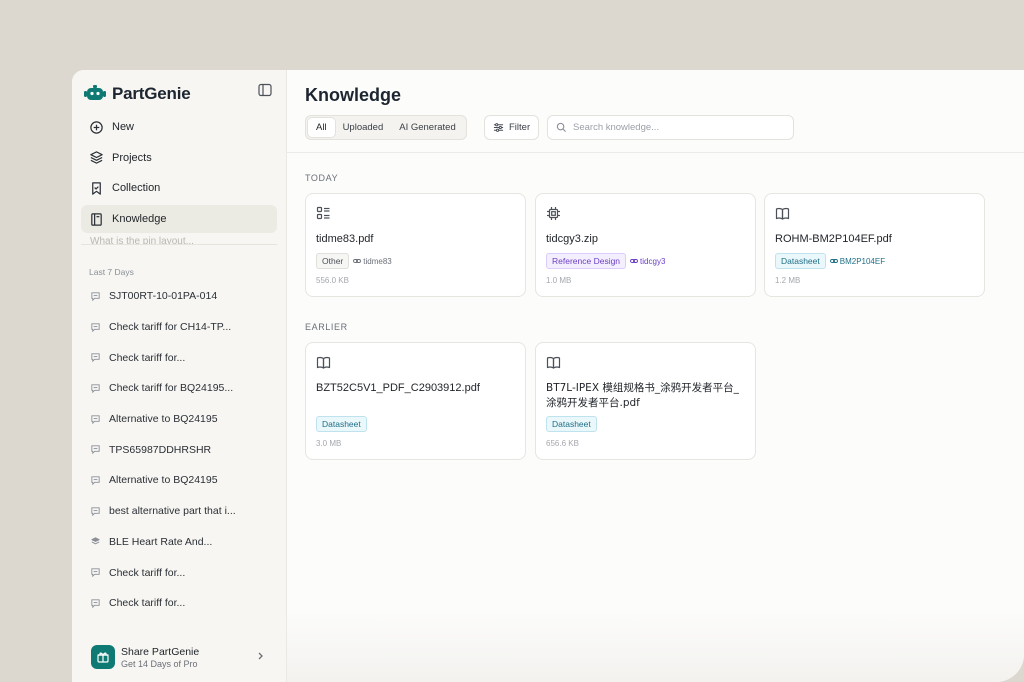 This screenshot has height=682, width=1024. What do you see at coordinates (326, 327) in the screenshot?
I see `group-label-earlier: EARLIER` at bounding box center [326, 327].